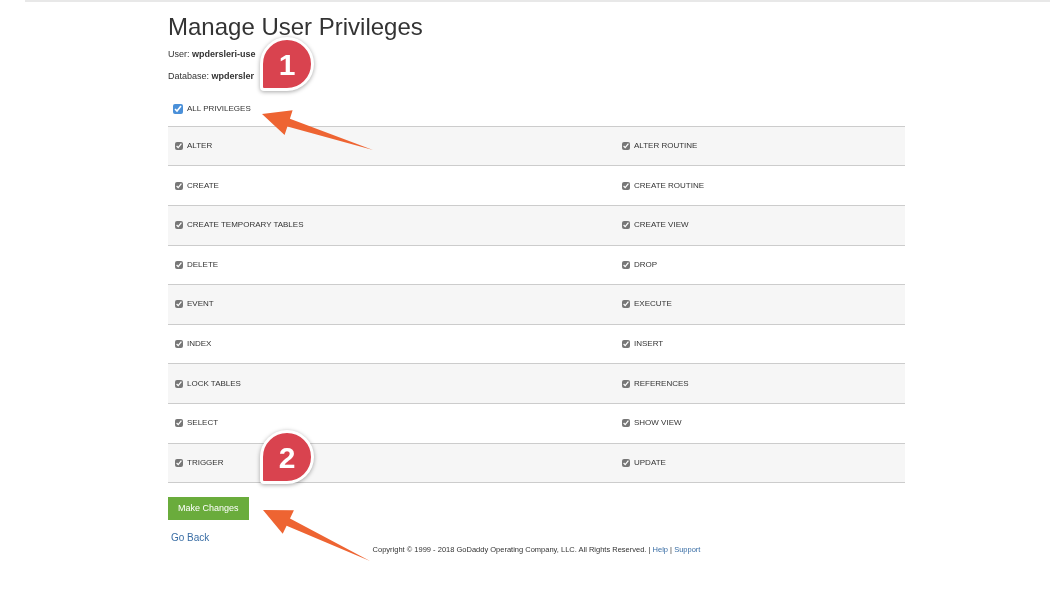 The width and height of the screenshot is (1050, 591). What do you see at coordinates (649, 344) in the screenshot?
I see `checkbox-label: INSERT` at bounding box center [649, 344].